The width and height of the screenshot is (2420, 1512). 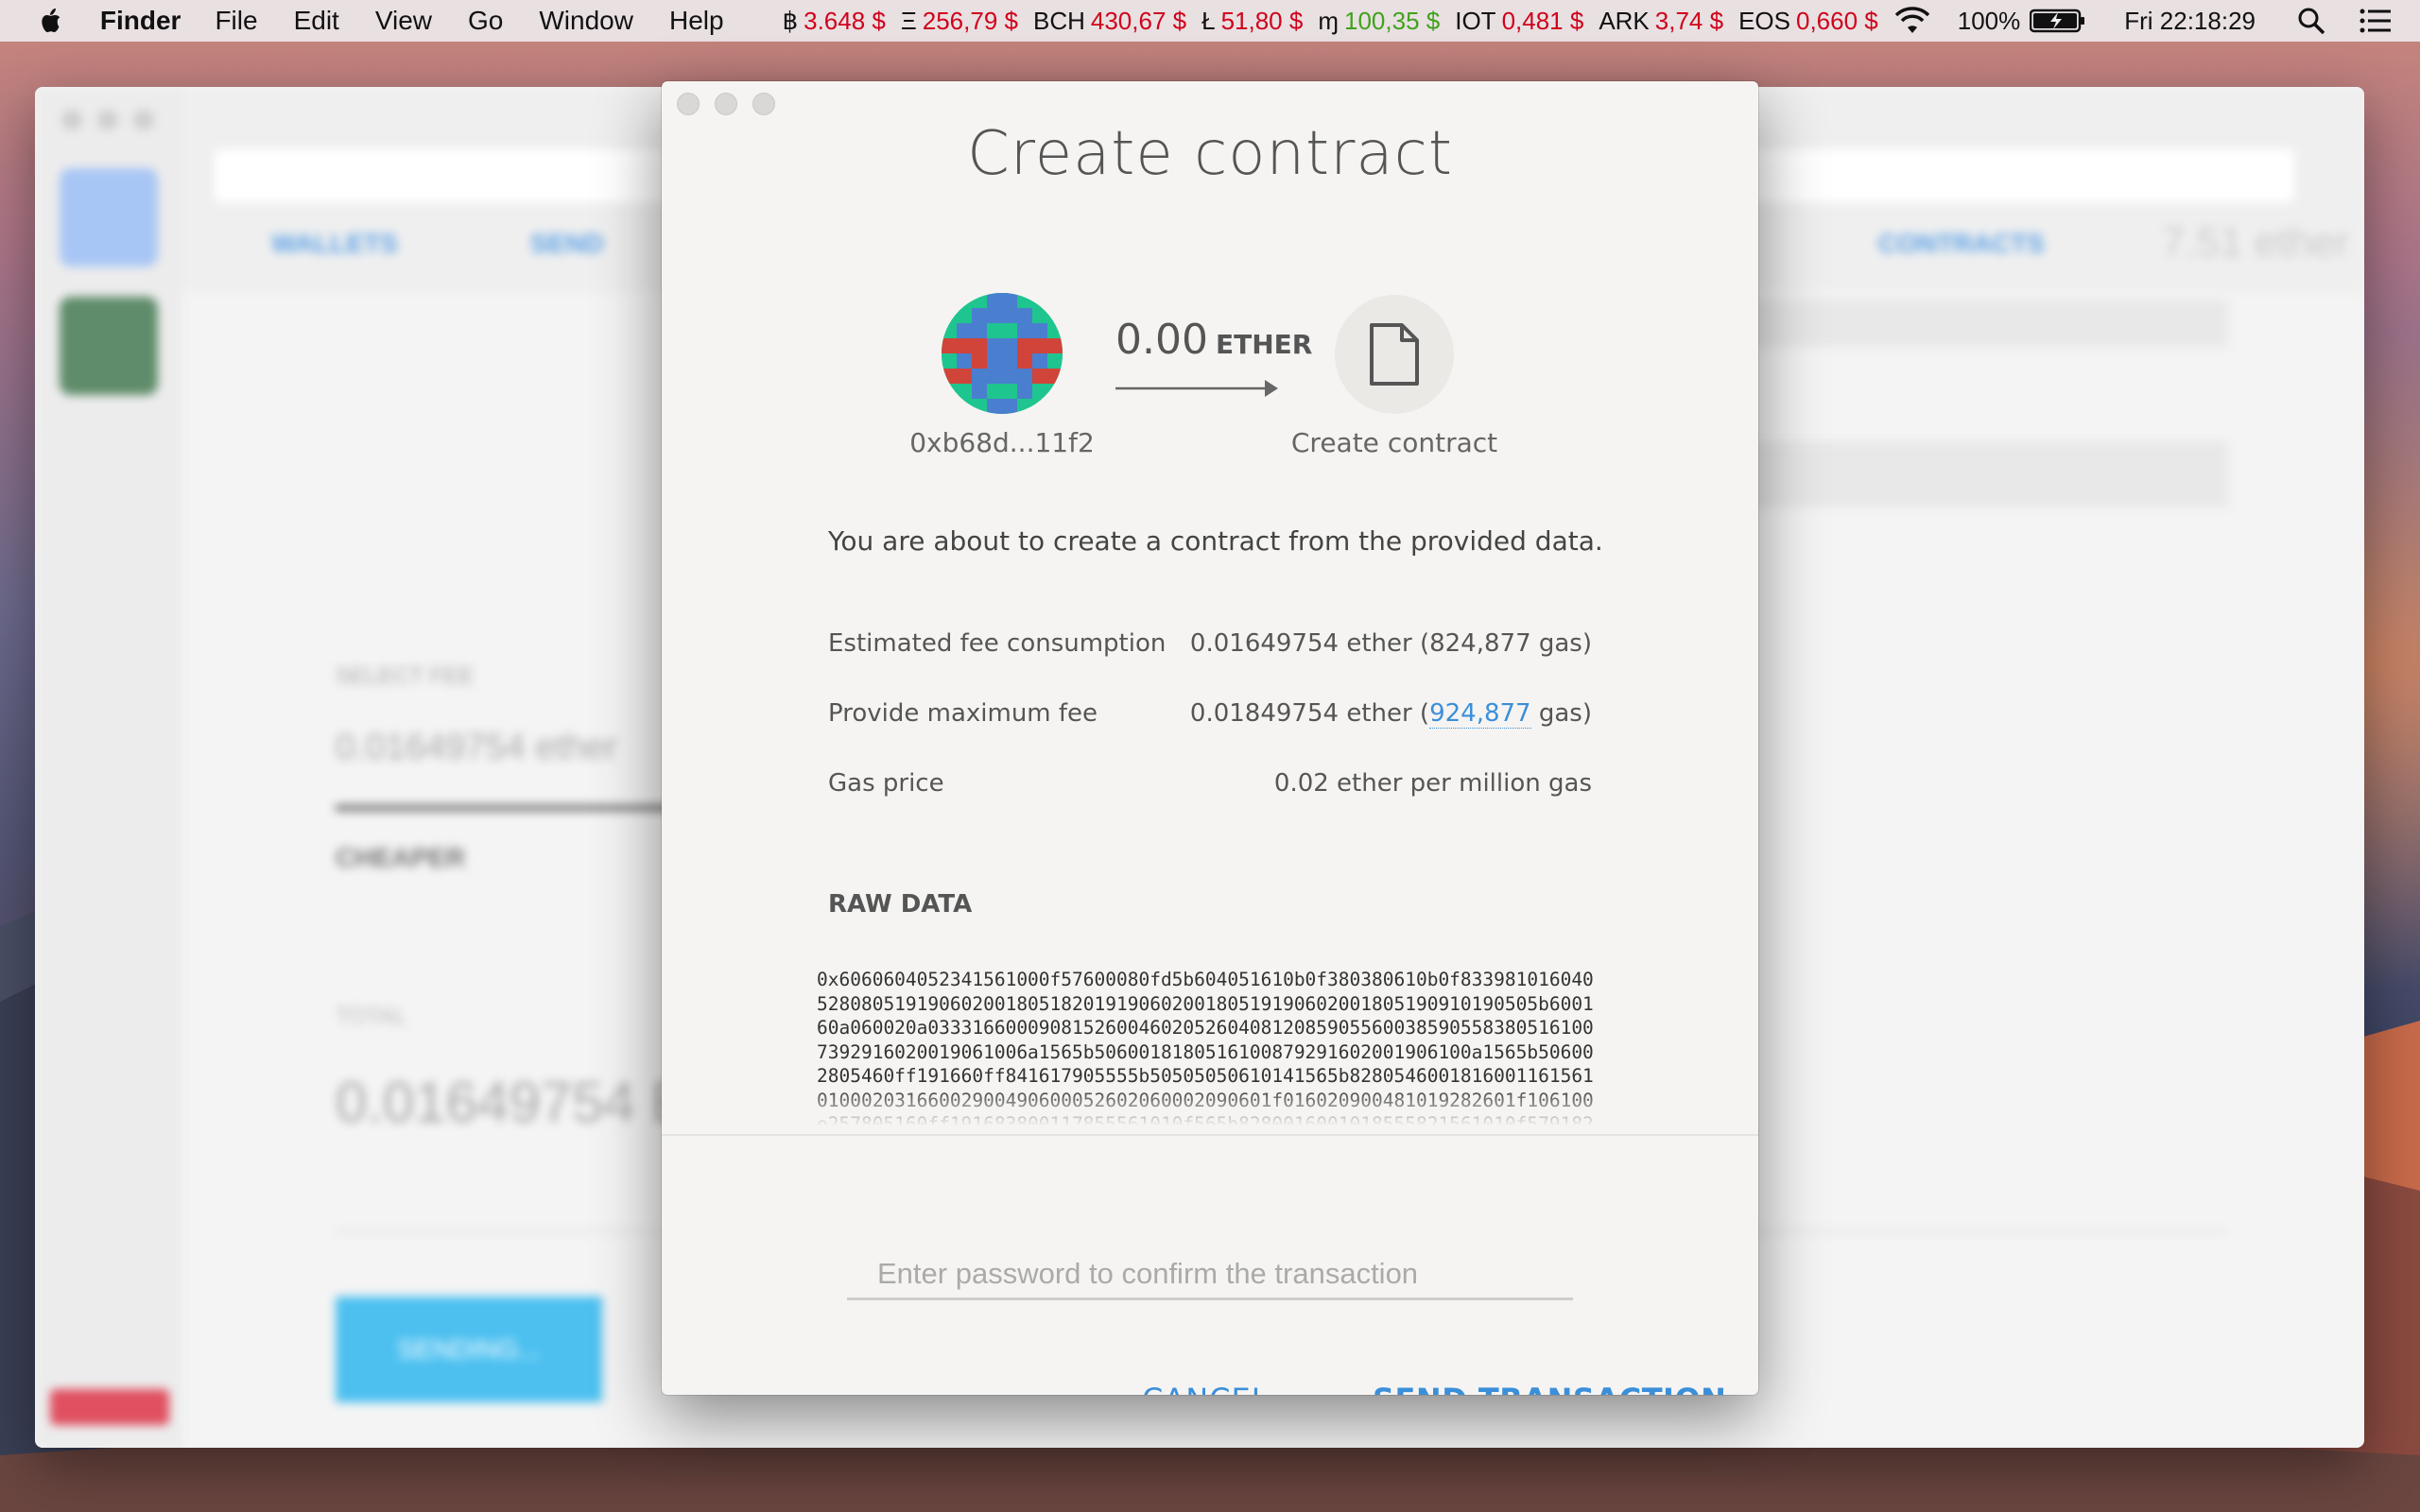 I want to click on fee-slider, so click(x=525, y=808).